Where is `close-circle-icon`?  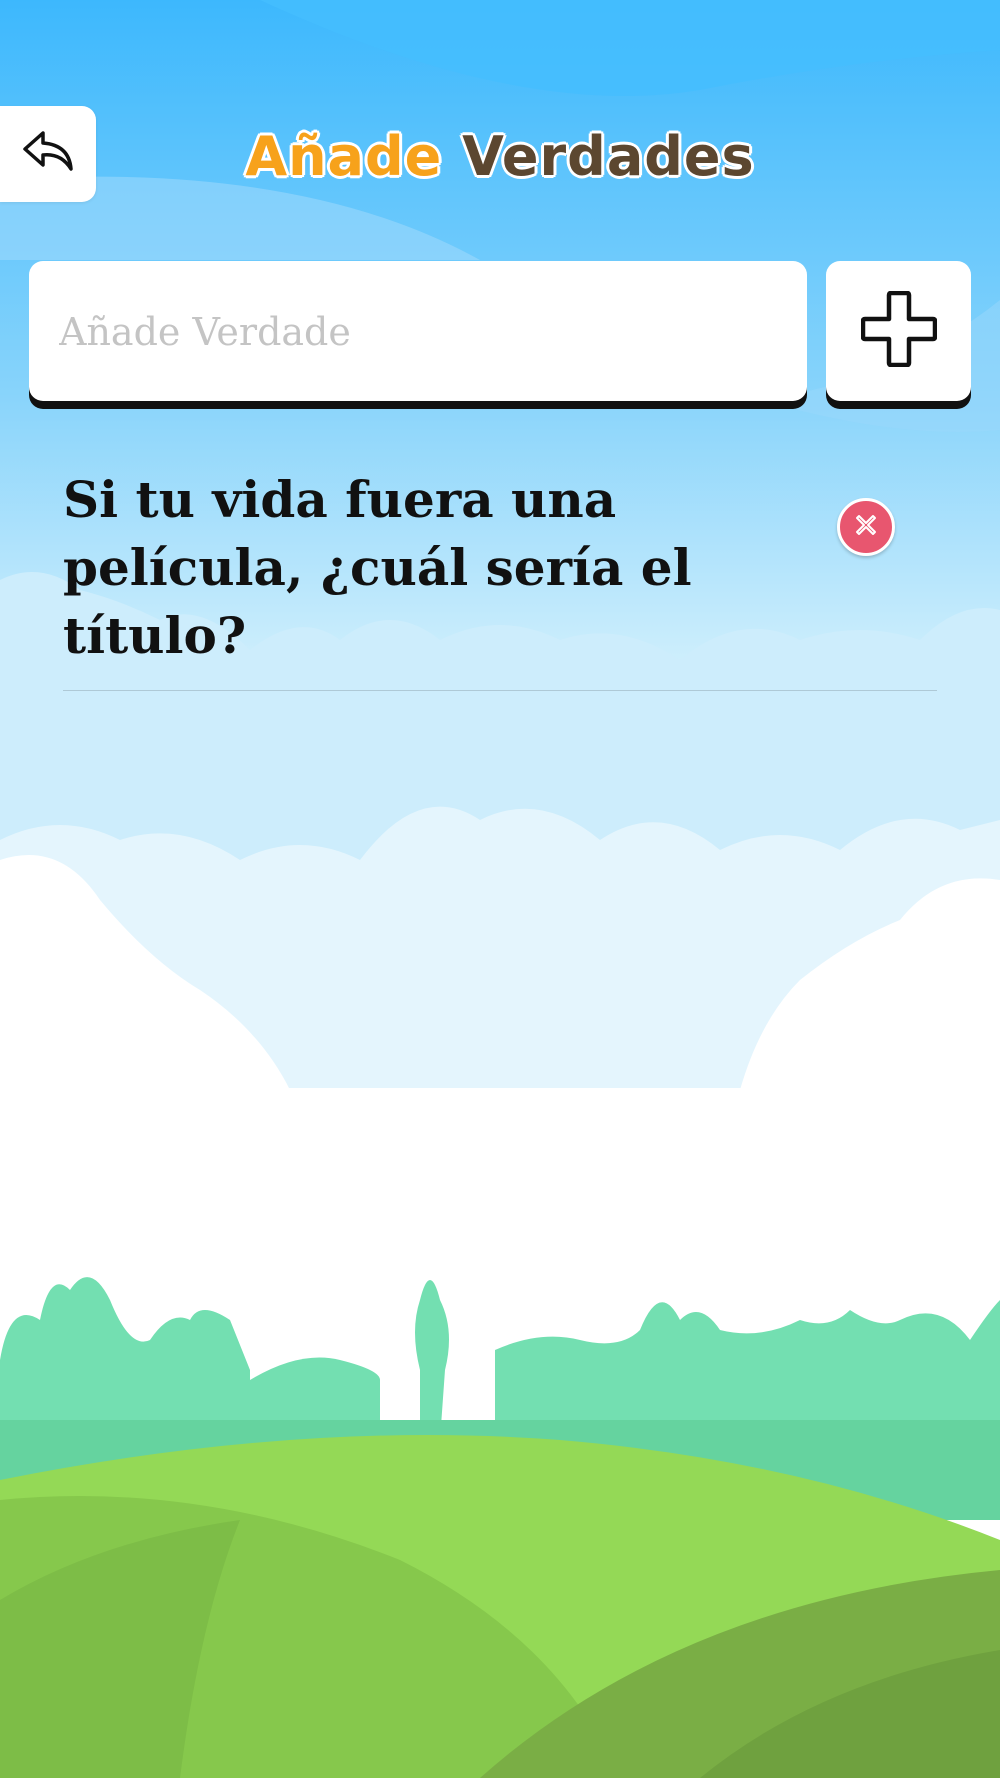
close-circle-icon is located at coordinates (866, 527).